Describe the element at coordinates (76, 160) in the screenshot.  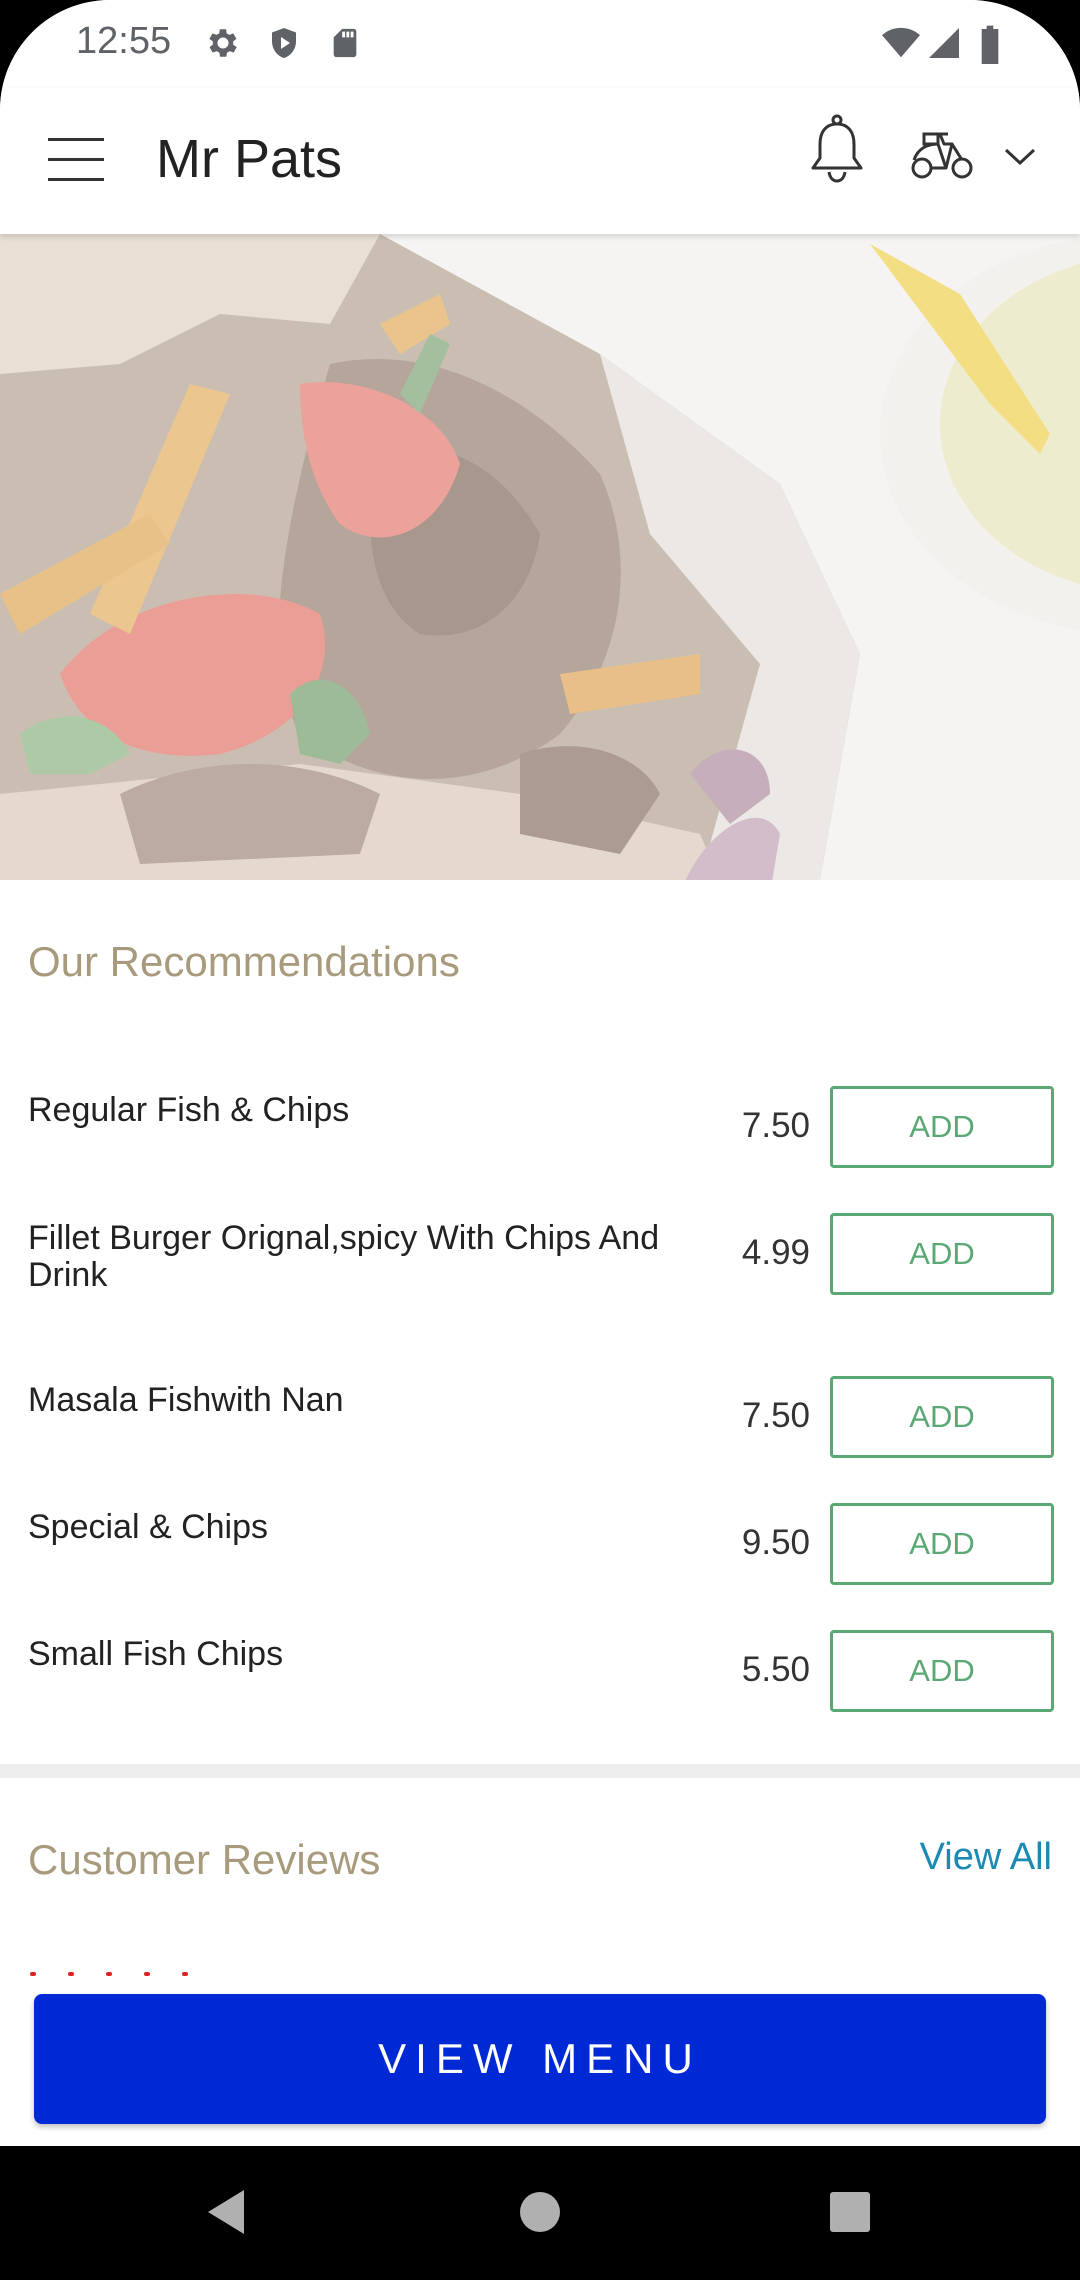
I see `menu-icon` at that location.